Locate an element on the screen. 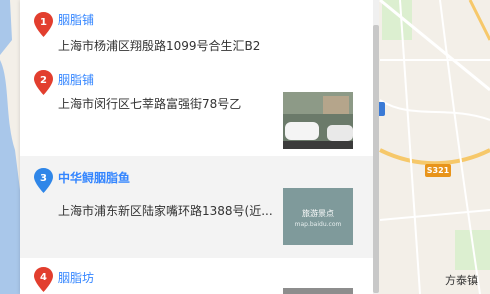 The image size is (490, 294). result-title: 中华鲟胭脂鱼 is located at coordinates (94, 177).